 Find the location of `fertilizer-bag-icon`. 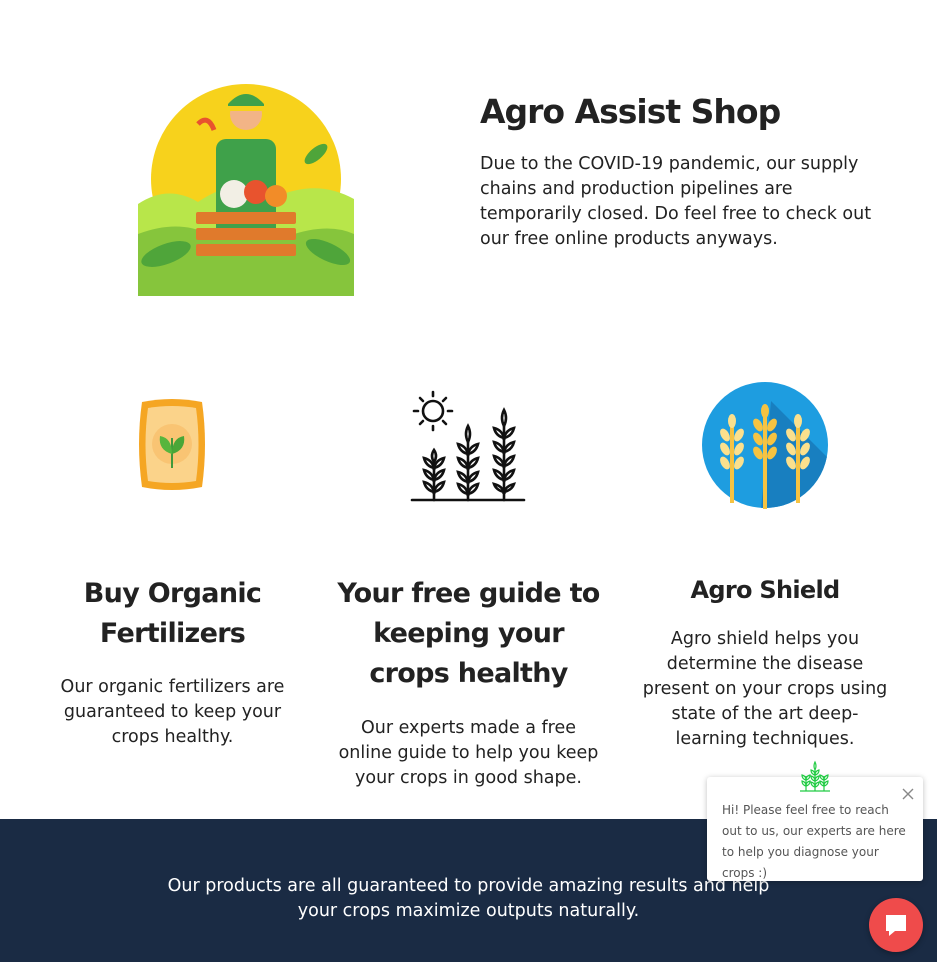

fertilizer-bag-icon is located at coordinates (172, 444).